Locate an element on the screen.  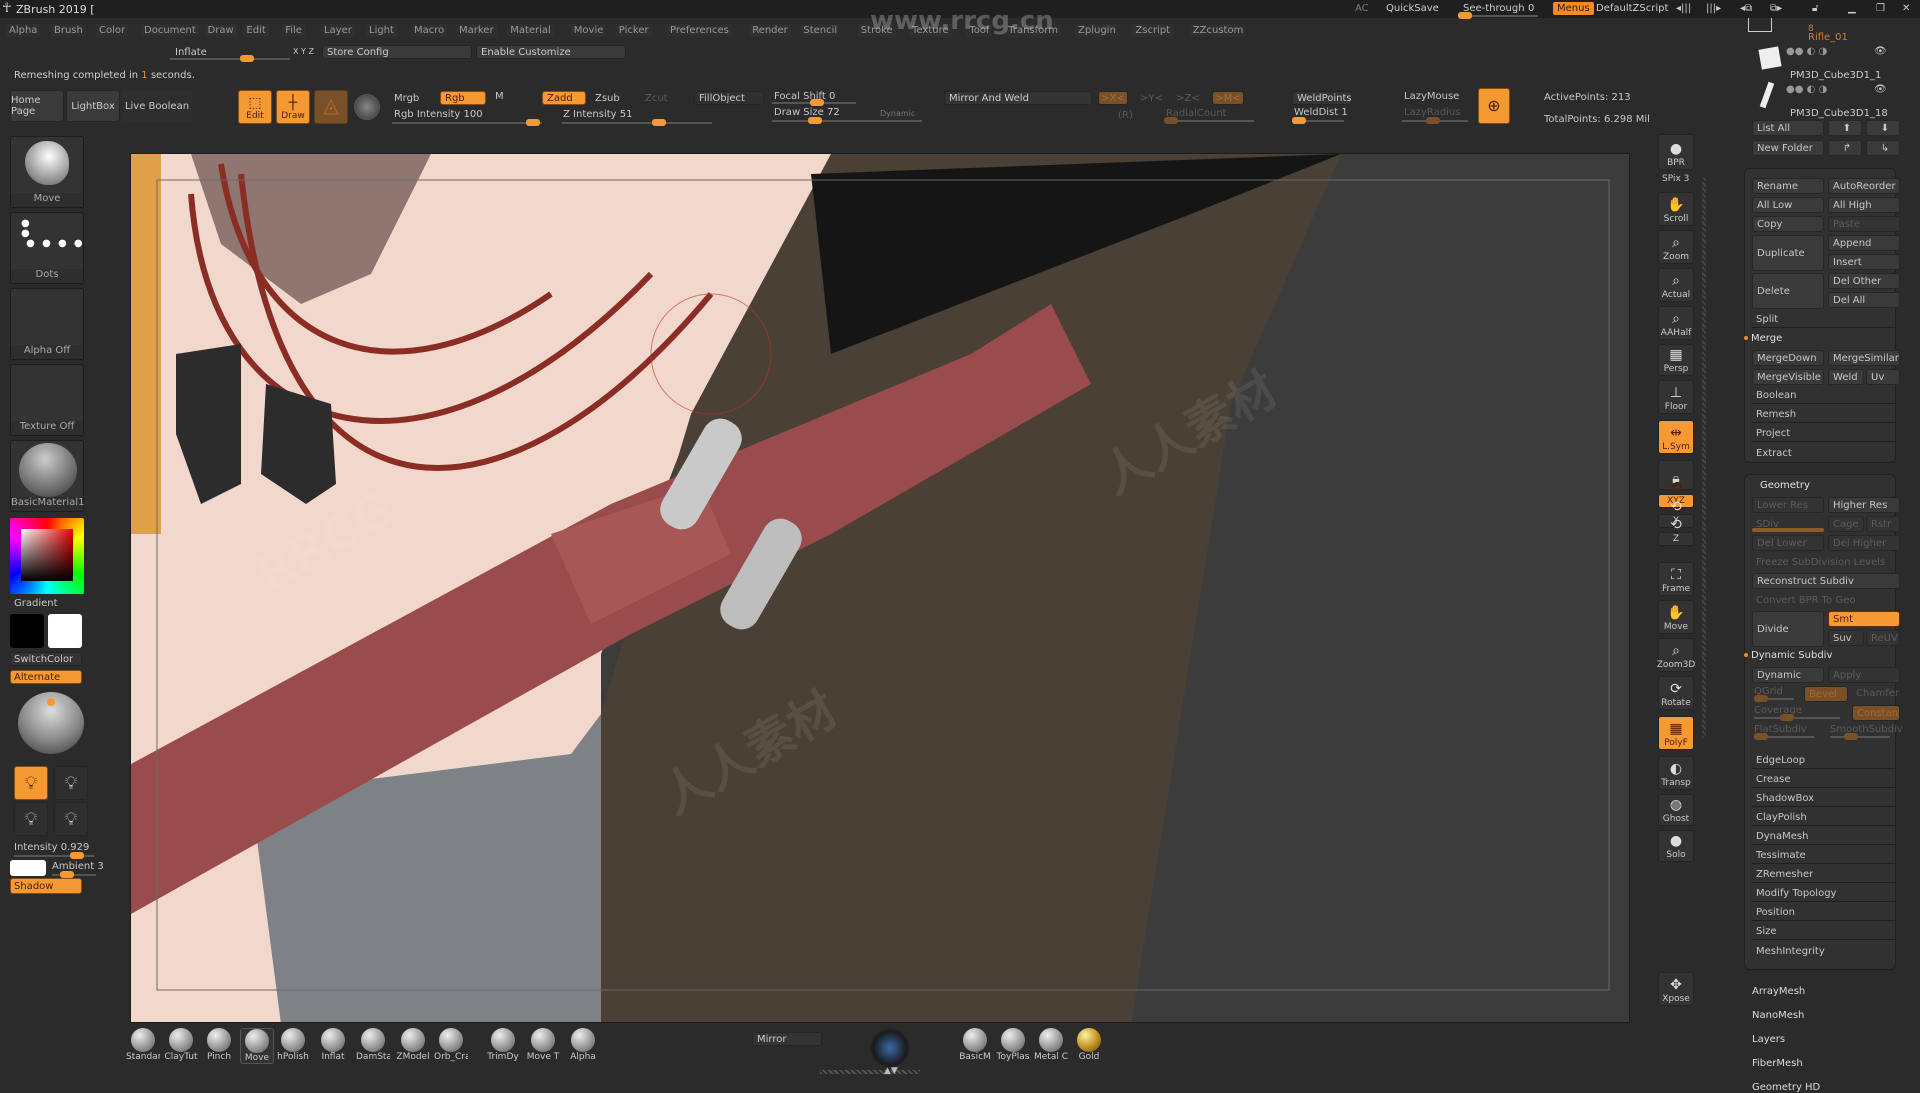
menu-file: File is located at coordinates (293, 30).